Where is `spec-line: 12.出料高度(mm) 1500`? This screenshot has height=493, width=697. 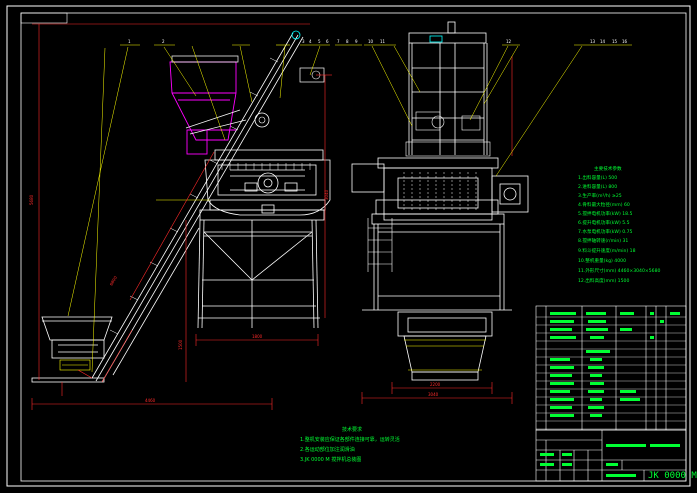 spec-line: 12.出料高度(mm) 1500 is located at coordinates (603, 280).